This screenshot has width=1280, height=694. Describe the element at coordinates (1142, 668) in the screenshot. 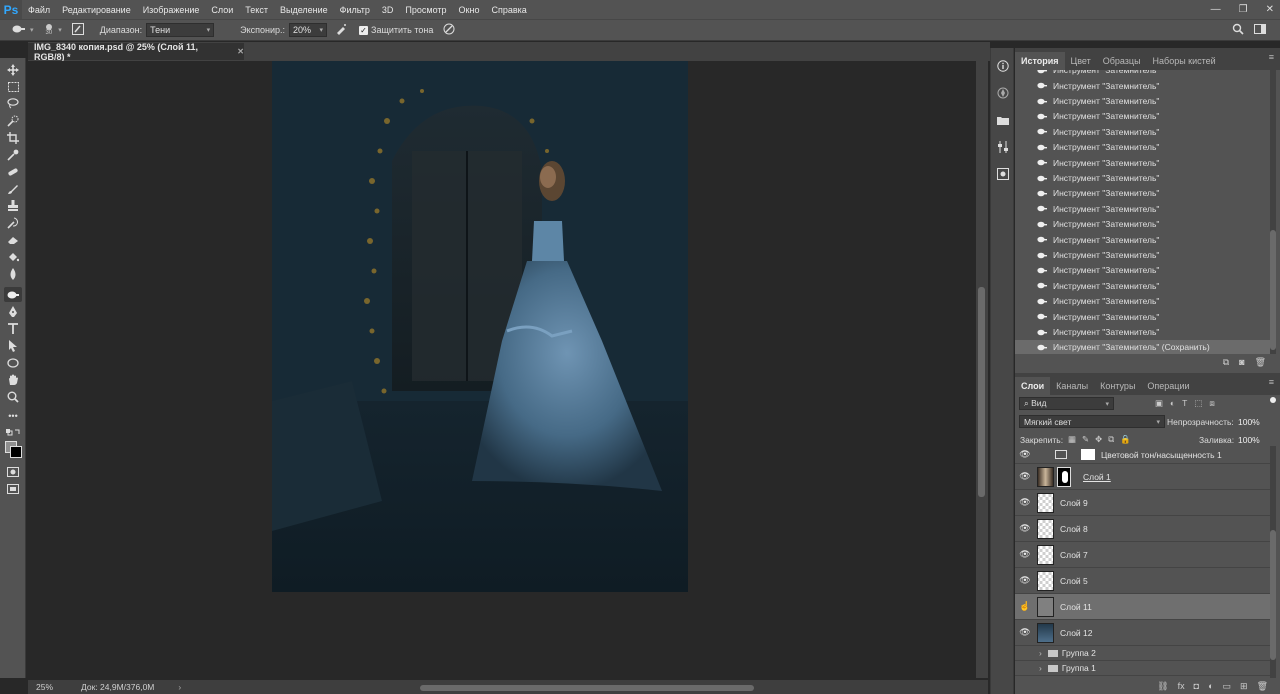

I see `layer-group-row: › Группа 1` at that location.